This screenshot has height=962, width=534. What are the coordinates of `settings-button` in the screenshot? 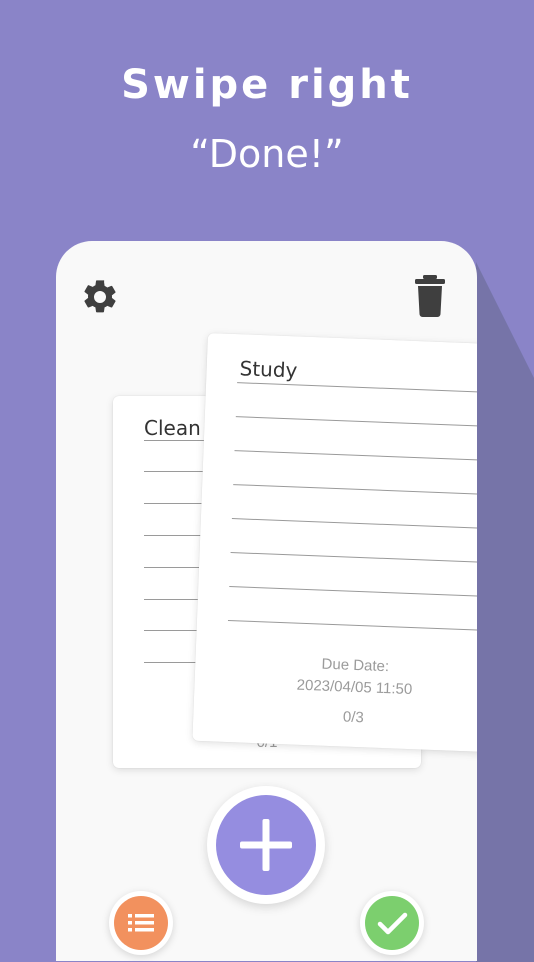 It's located at (100, 297).